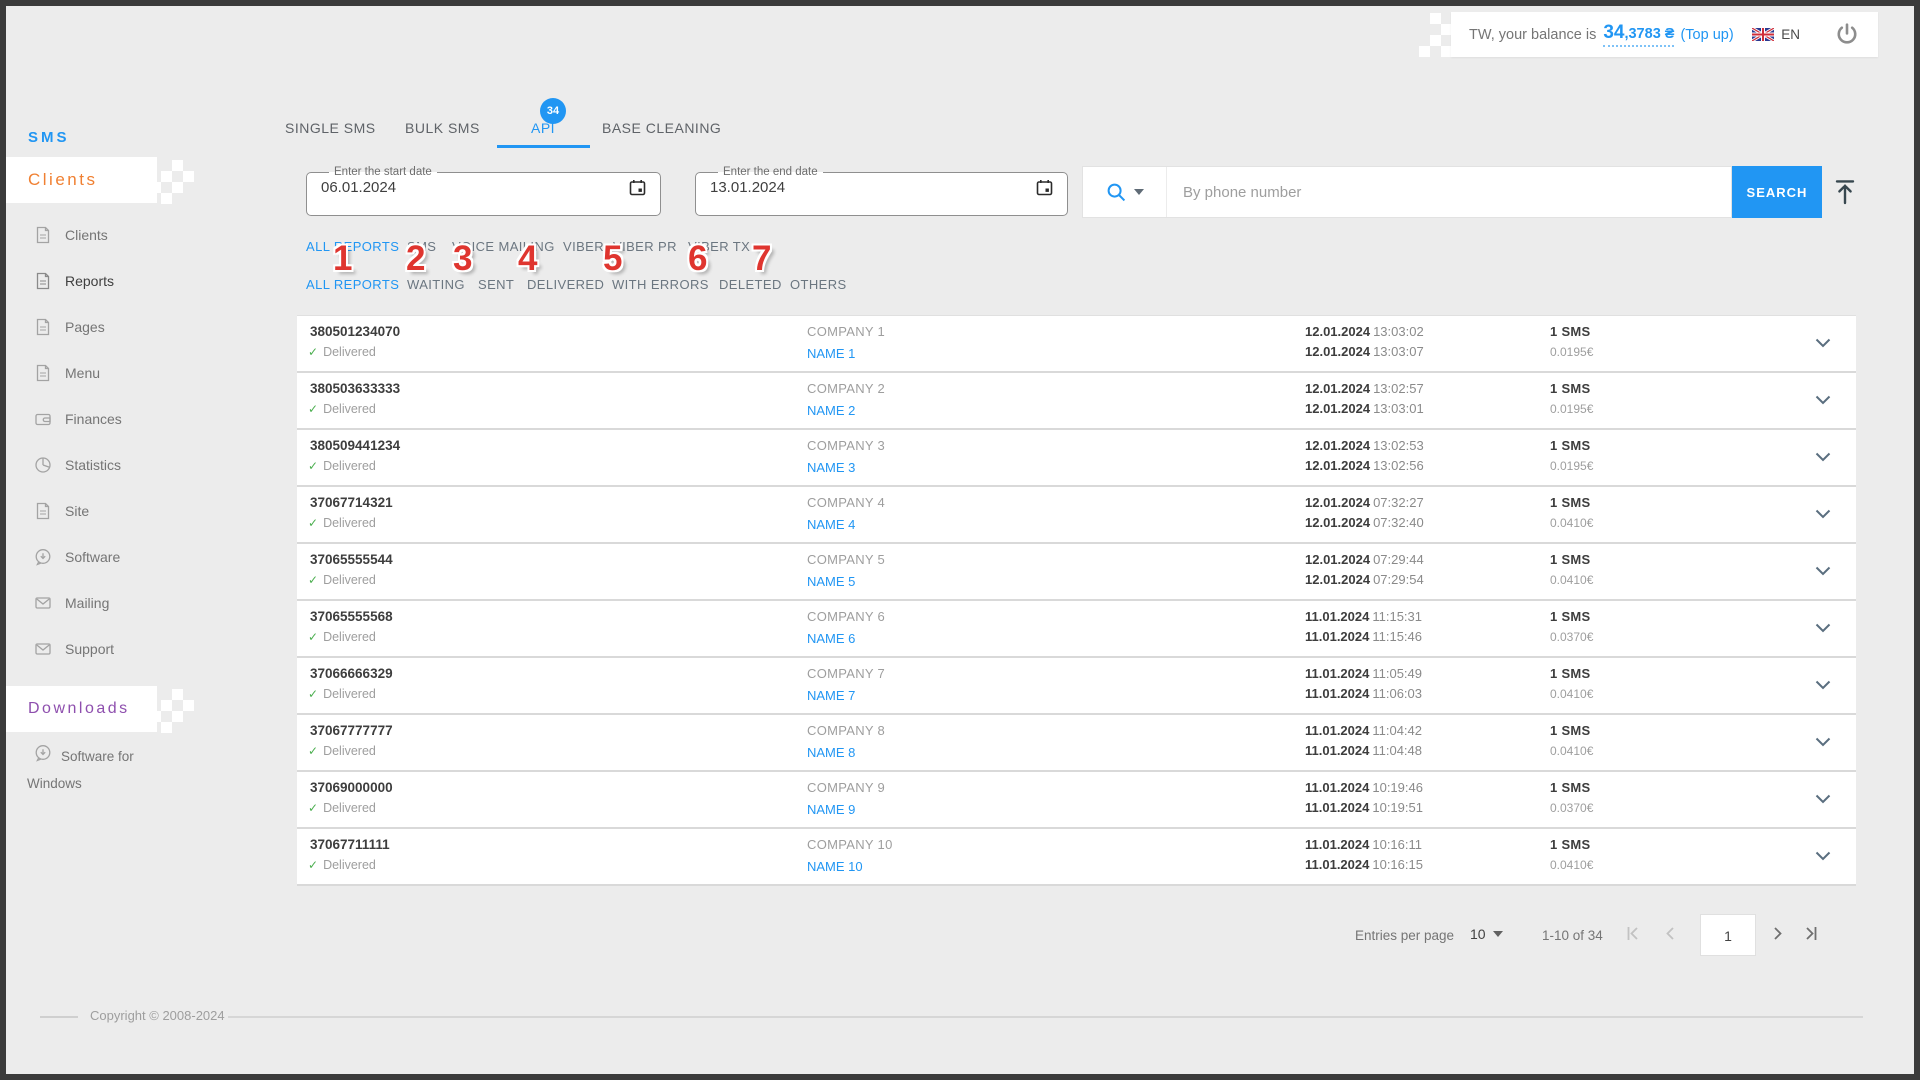 Image resolution: width=1920 pixels, height=1080 pixels. Describe the element at coordinates (1728, 935) in the screenshot. I see `current-page-input: 1` at that location.